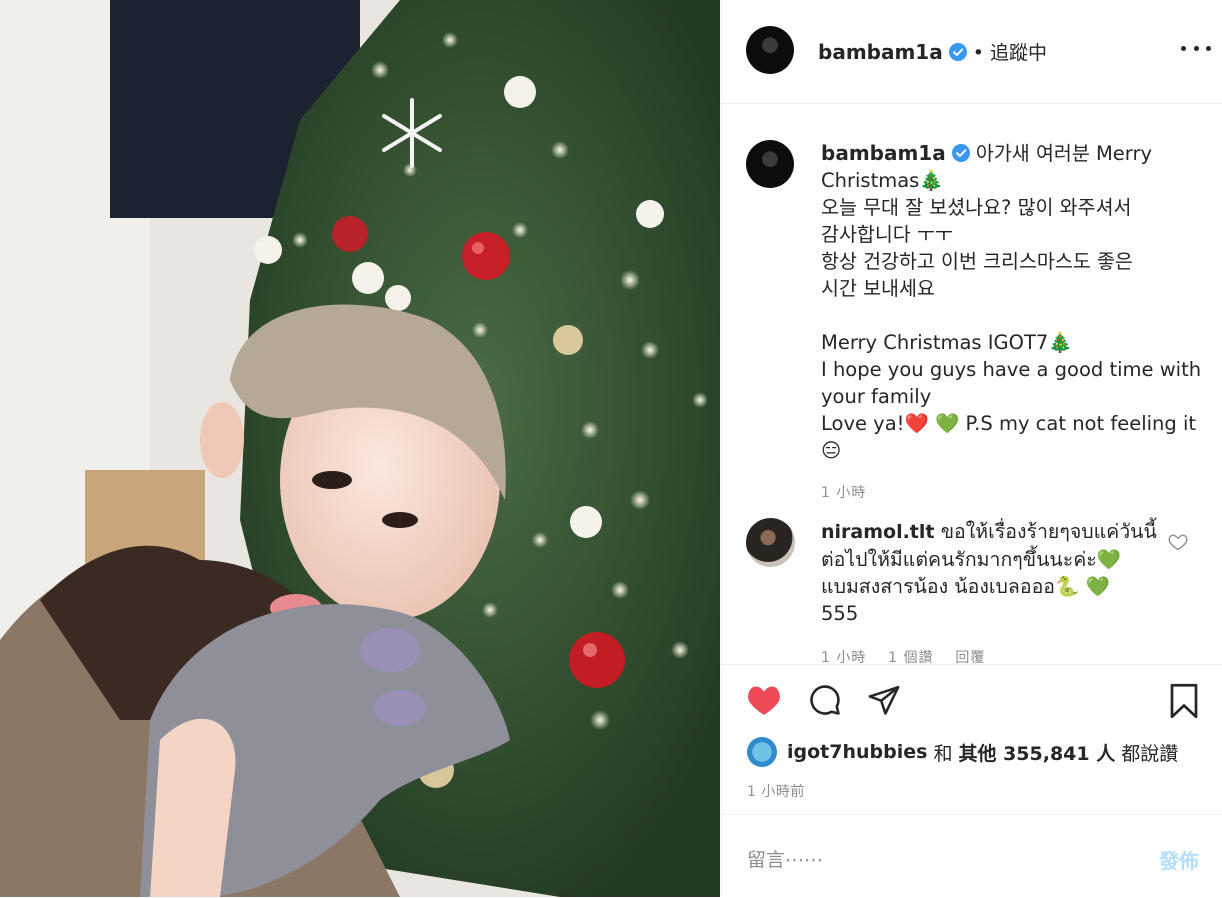 This screenshot has width=1222, height=898. Describe the element at coordinates (887, 234) in the screenshot. I see `caption-line: 감사합니다 ㅜㅜ` at that location.